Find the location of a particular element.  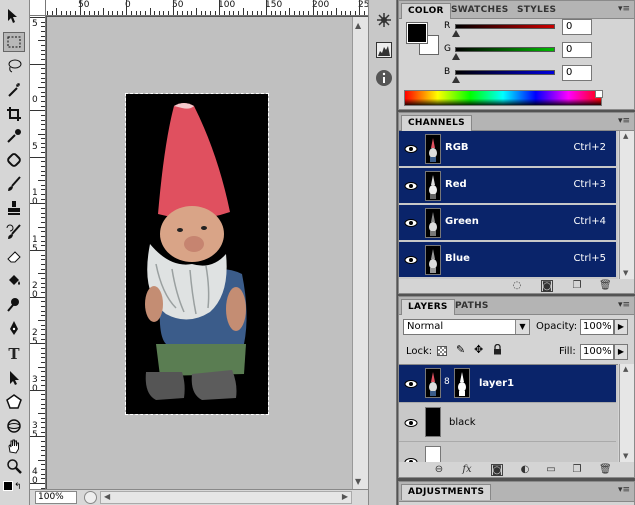

fill-arrow-icon: ▶ is located at coordinates (621, 352).